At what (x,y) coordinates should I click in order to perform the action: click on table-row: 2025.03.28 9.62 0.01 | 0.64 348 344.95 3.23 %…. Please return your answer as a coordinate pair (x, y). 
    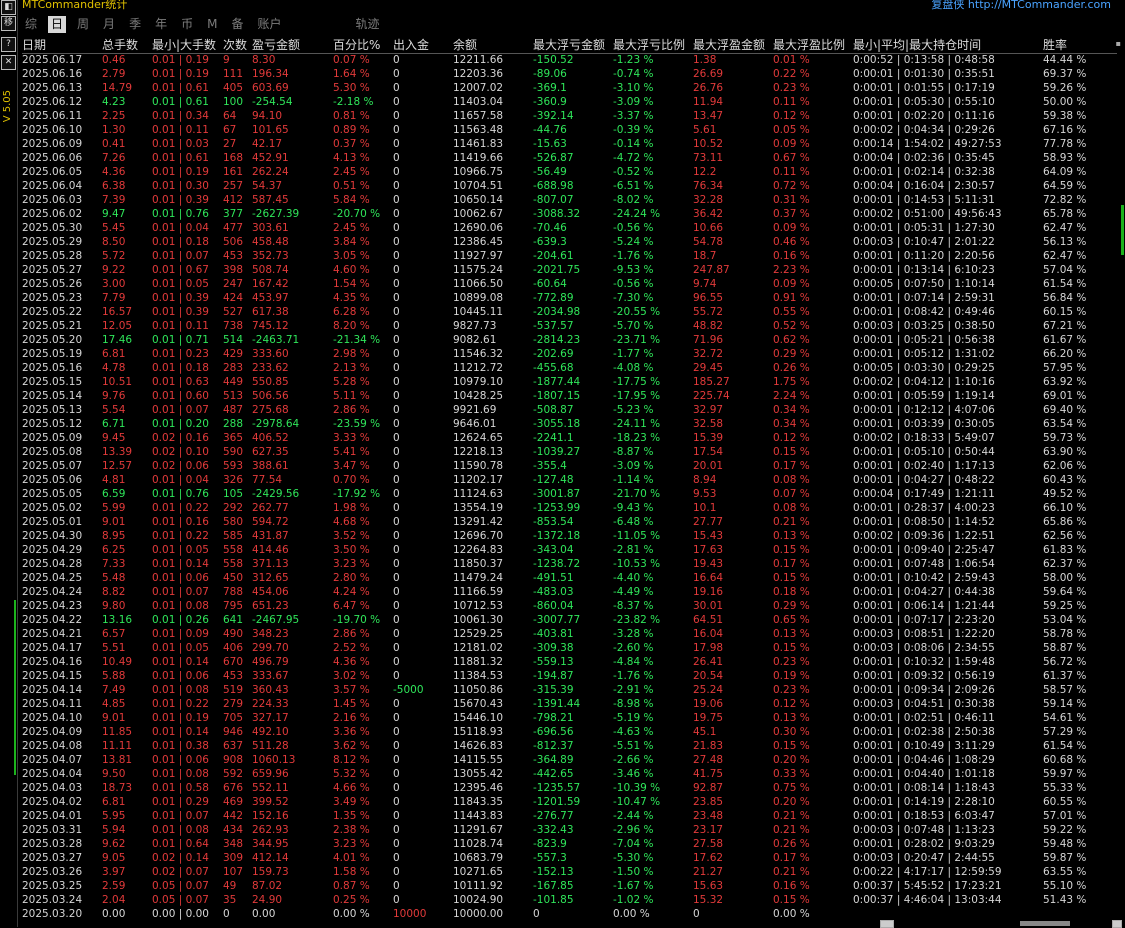
    Looking at the image, I should click on (569, 845).